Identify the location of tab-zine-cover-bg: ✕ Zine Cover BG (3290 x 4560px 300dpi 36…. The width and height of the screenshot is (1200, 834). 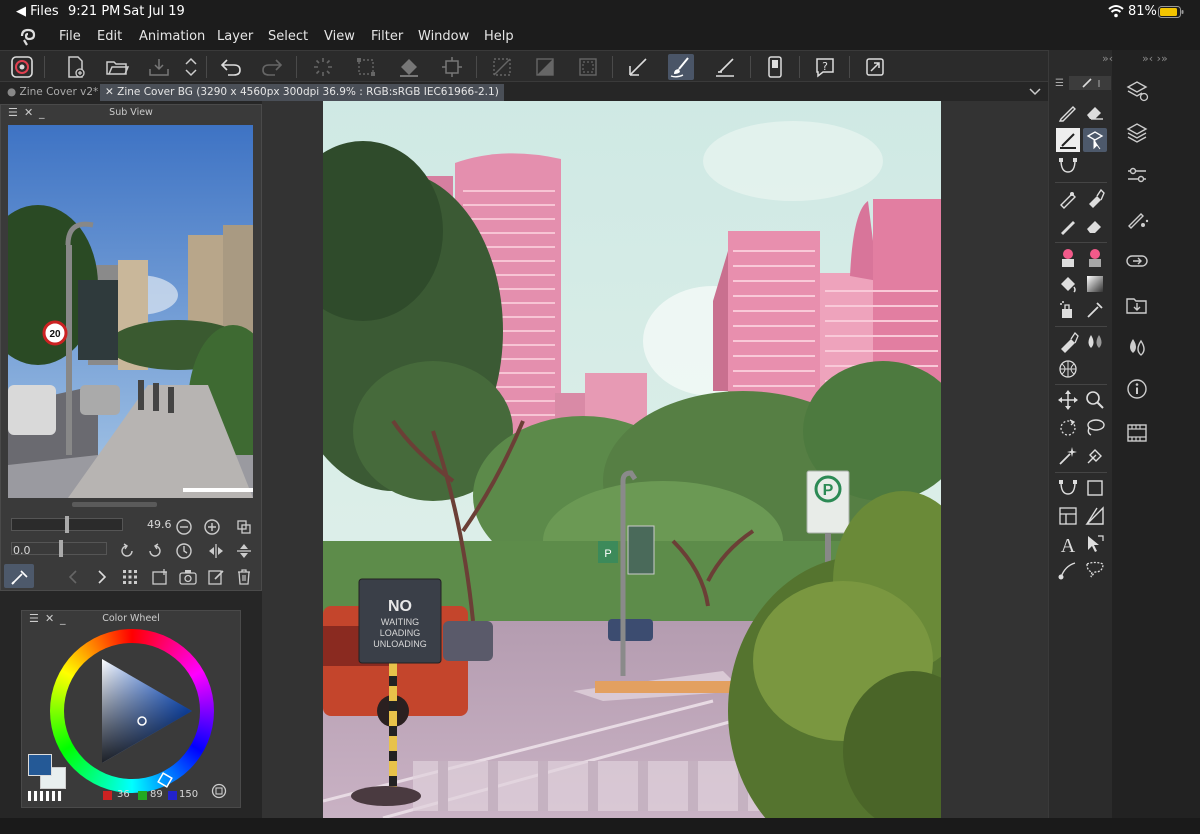
(302, 92).